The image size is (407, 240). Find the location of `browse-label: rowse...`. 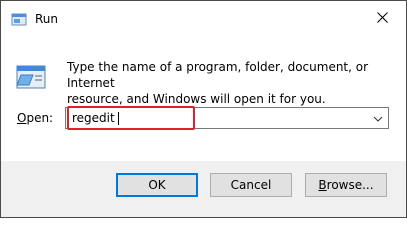

browse-label: rowse... is located at coordinates (350, 185).